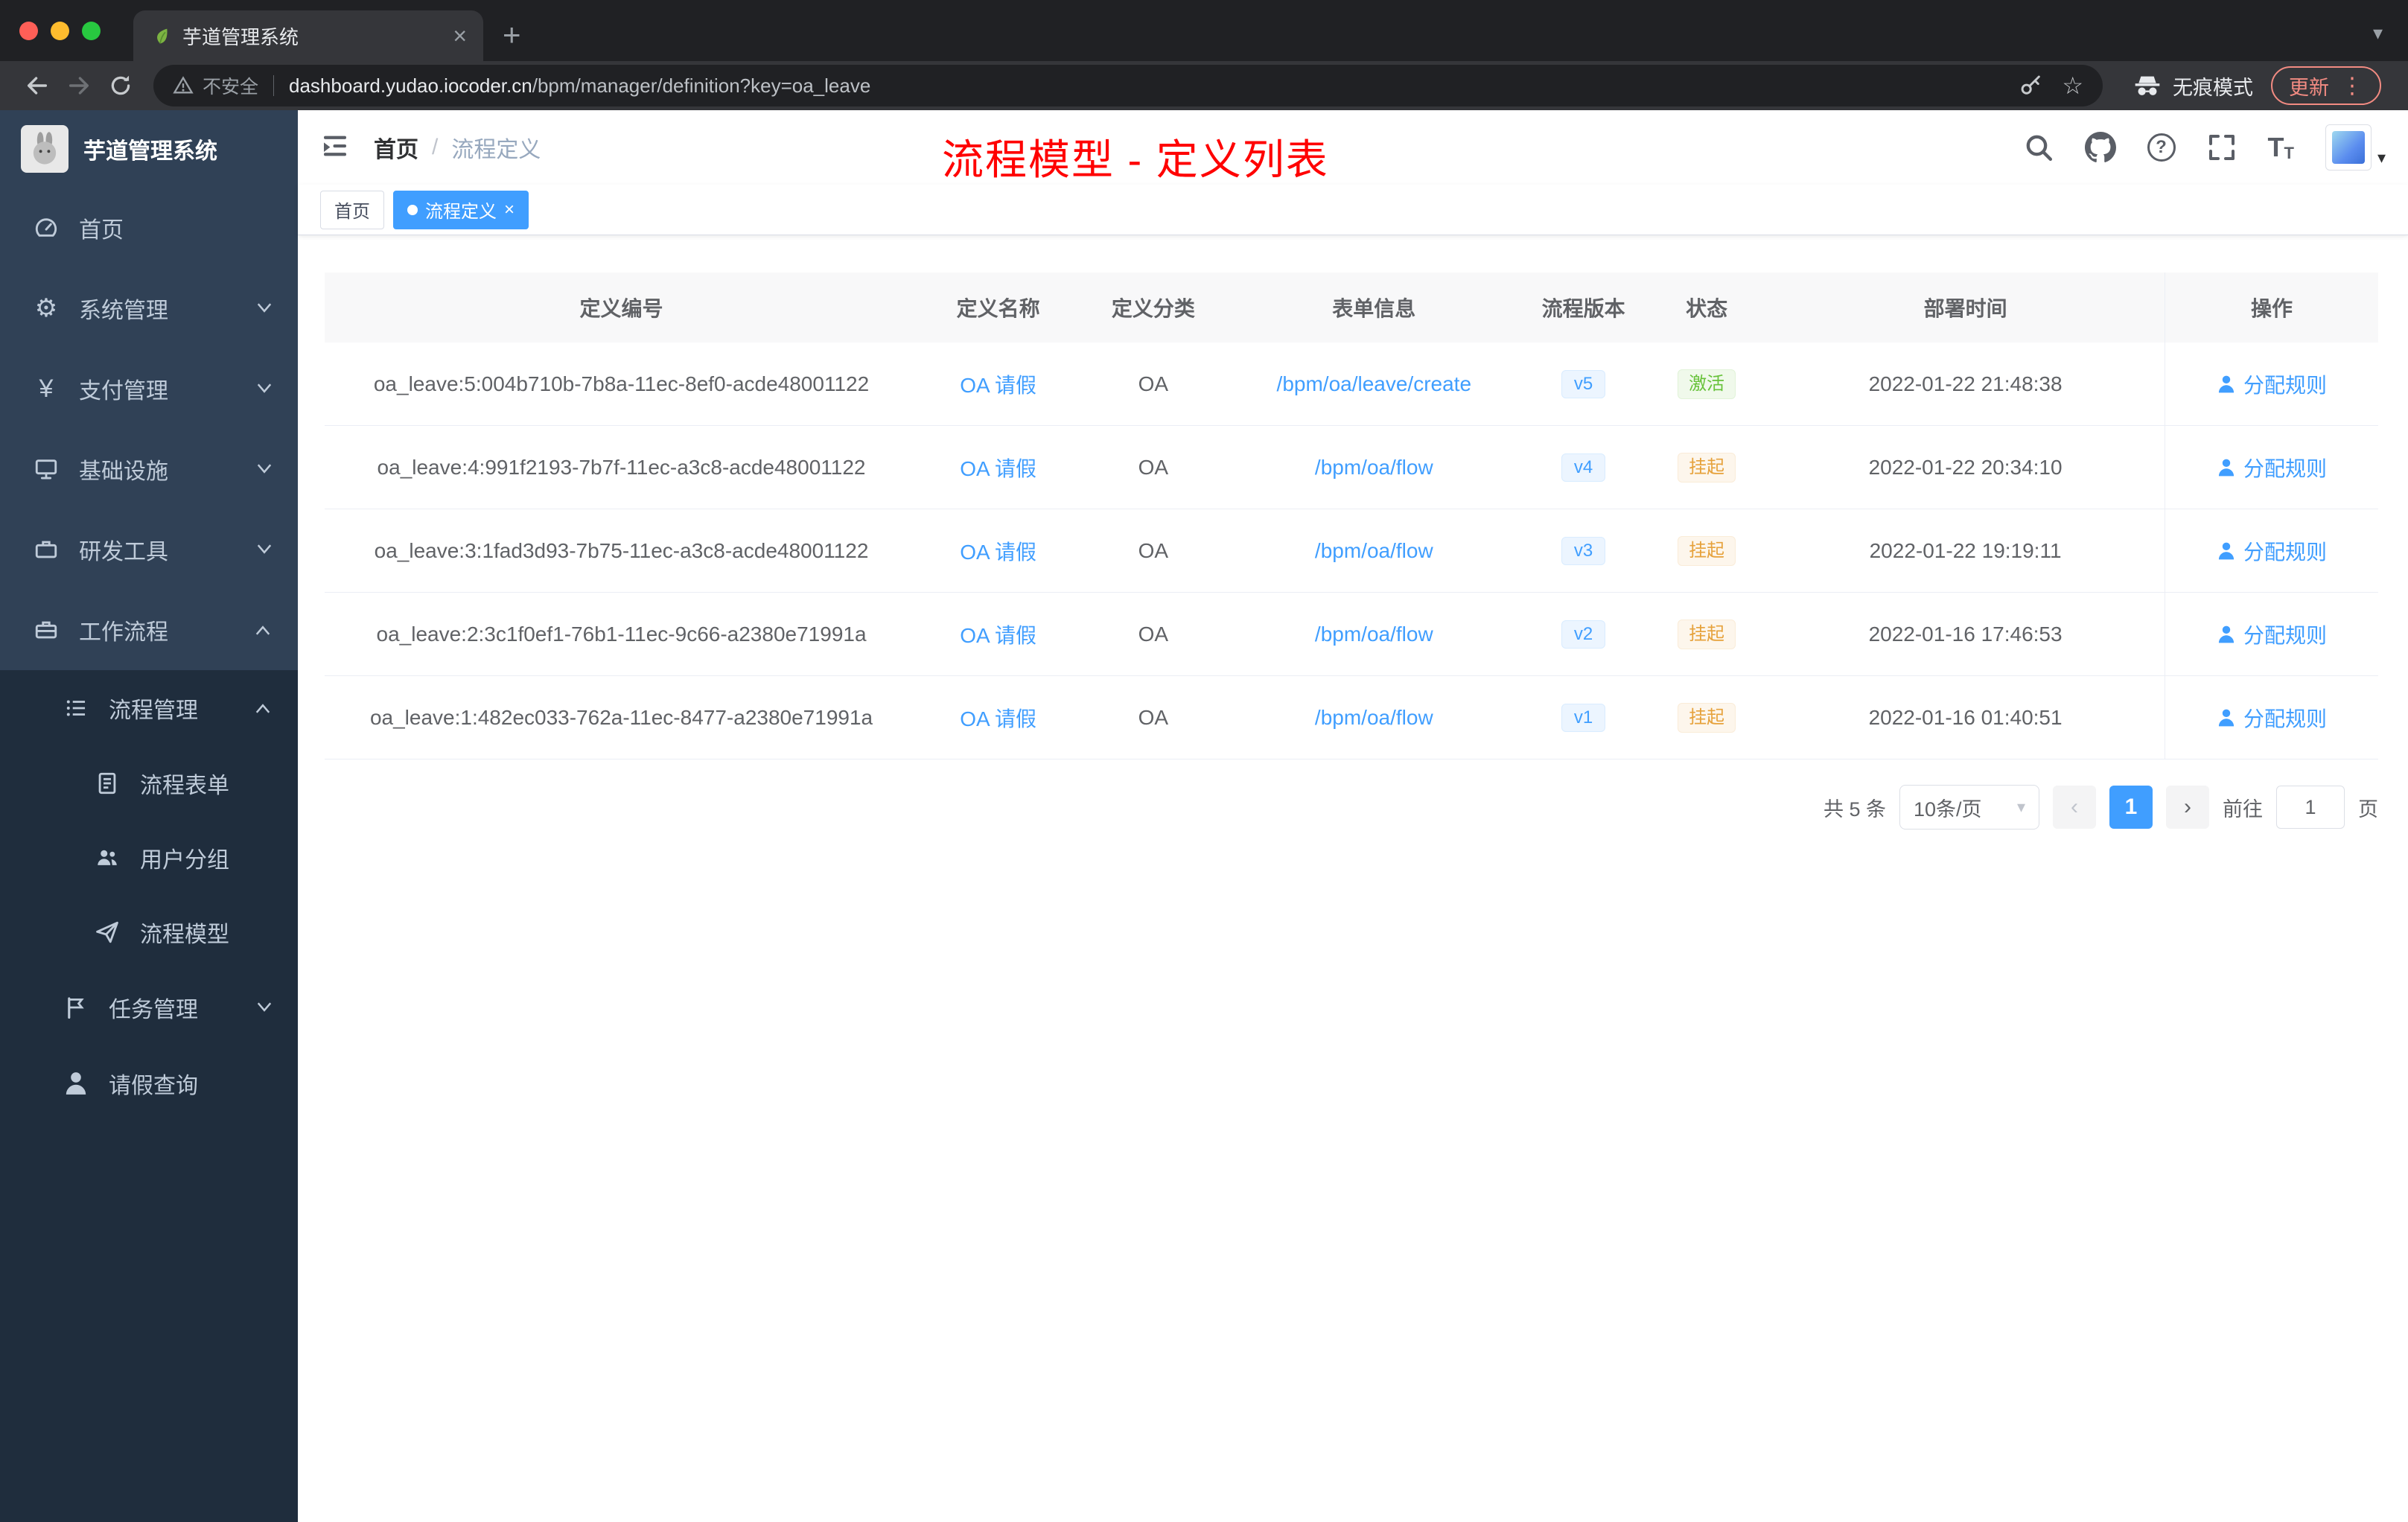  I want to click on chevron-down-icon: ▾, so click(2020, 806).